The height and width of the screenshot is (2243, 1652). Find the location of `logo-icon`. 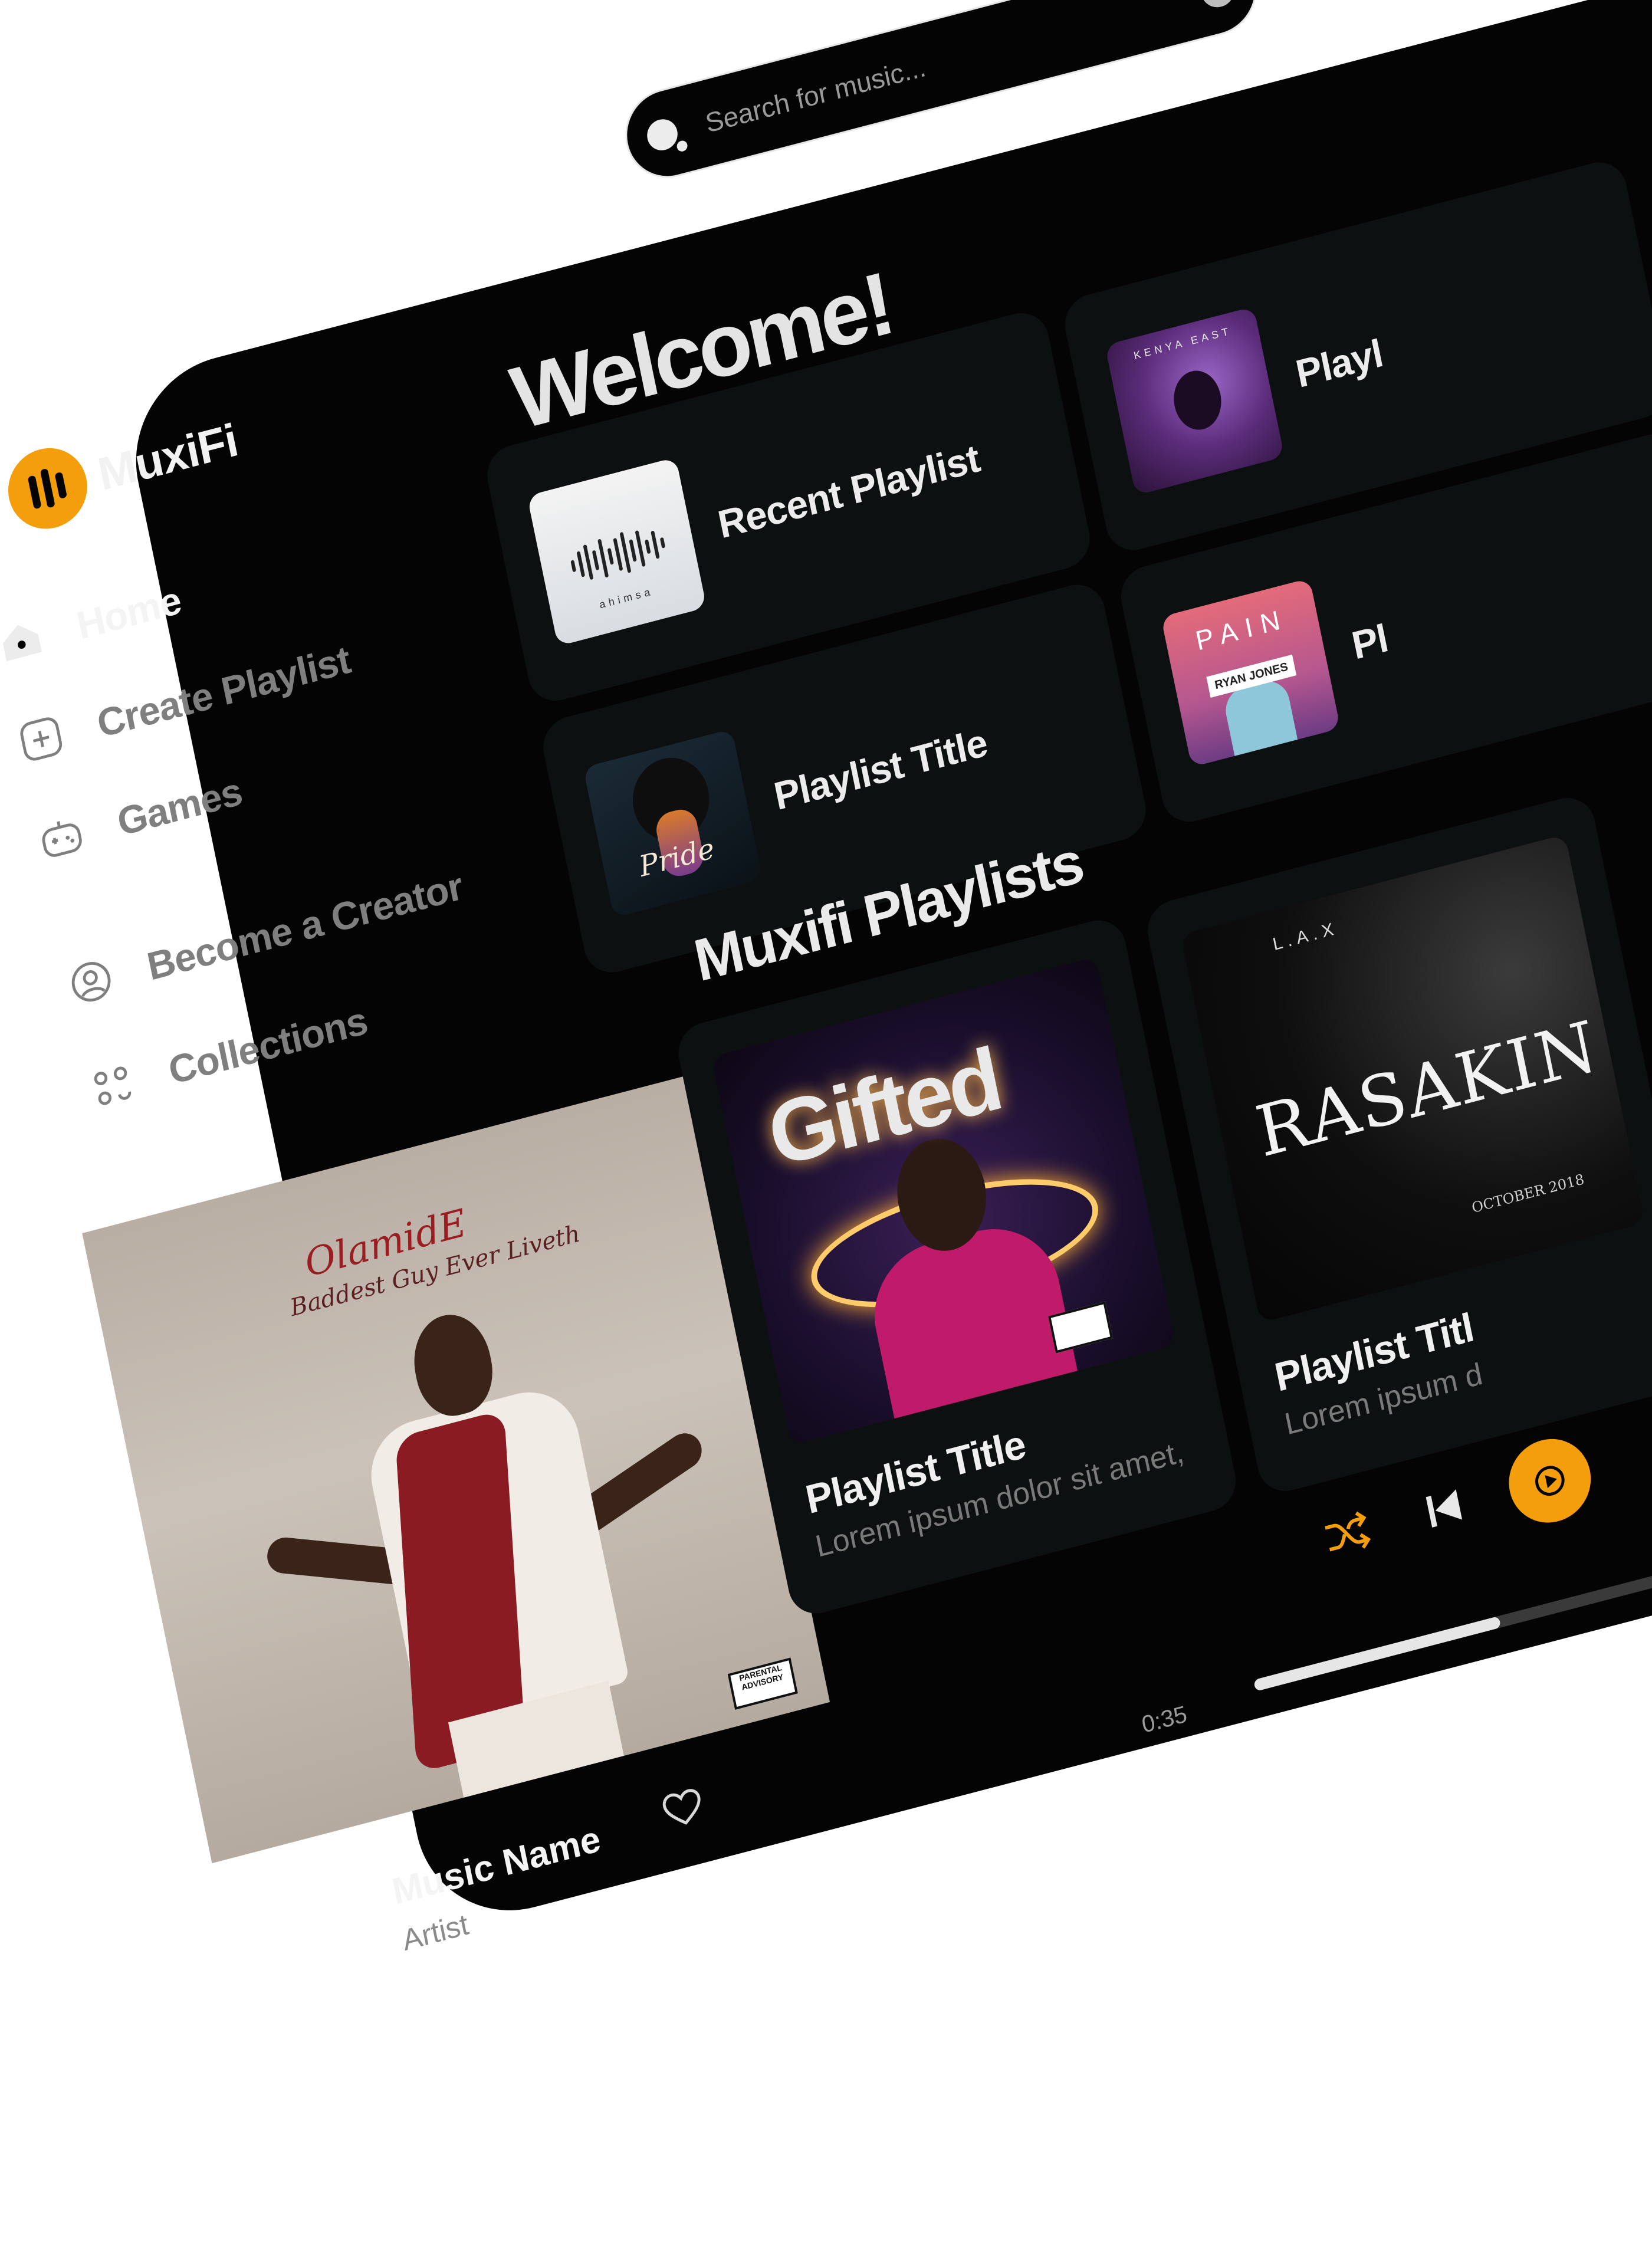

logo-icon is located at coordinates (48, 488).